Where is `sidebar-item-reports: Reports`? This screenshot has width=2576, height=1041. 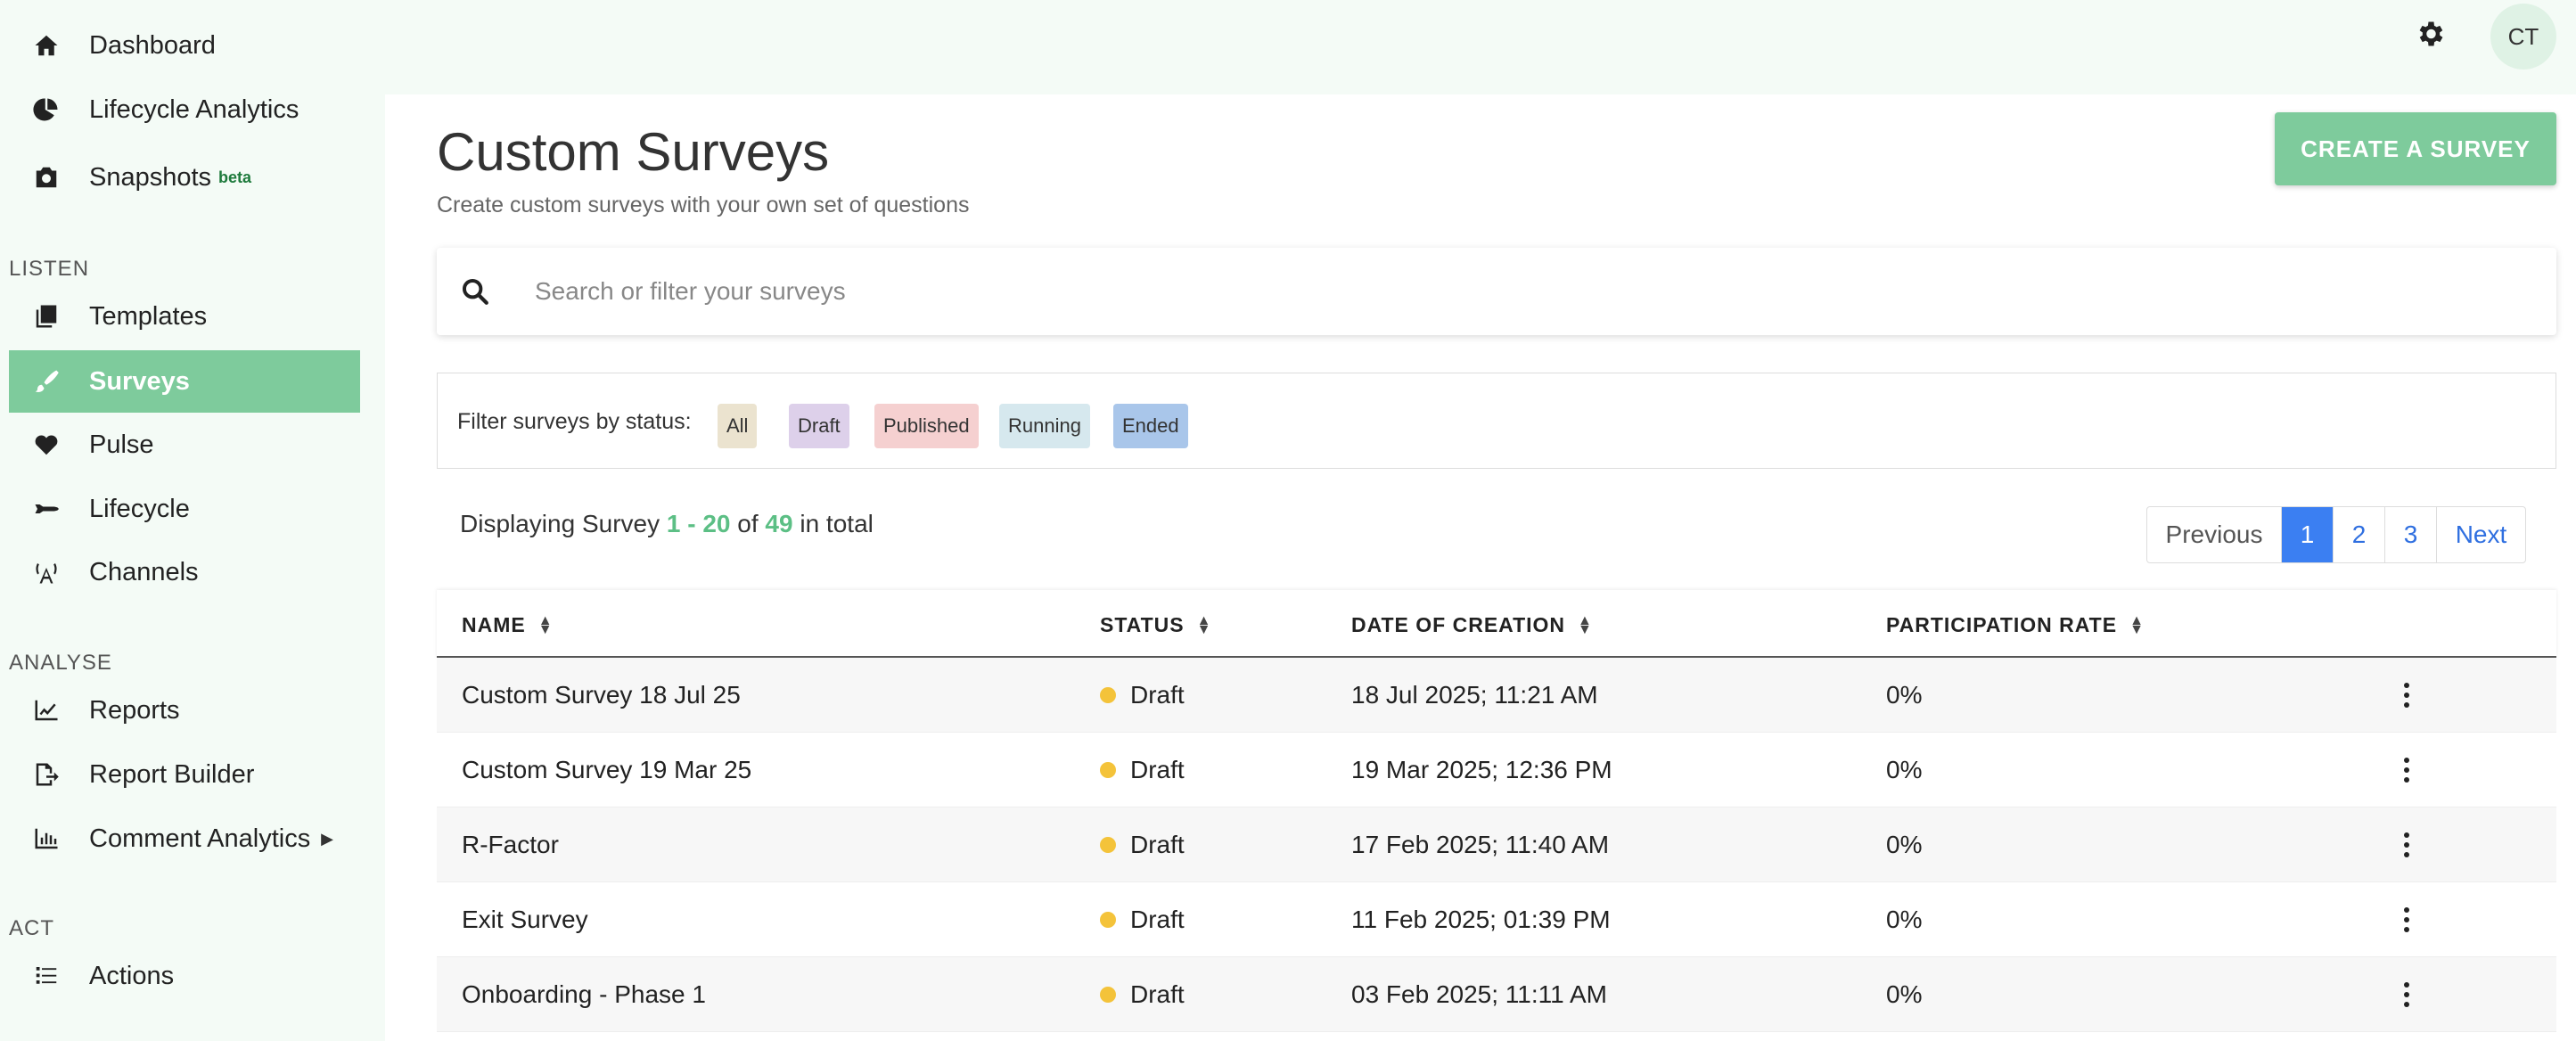 sidebar-item-reports: Reports is located at coordinates (184, 710).